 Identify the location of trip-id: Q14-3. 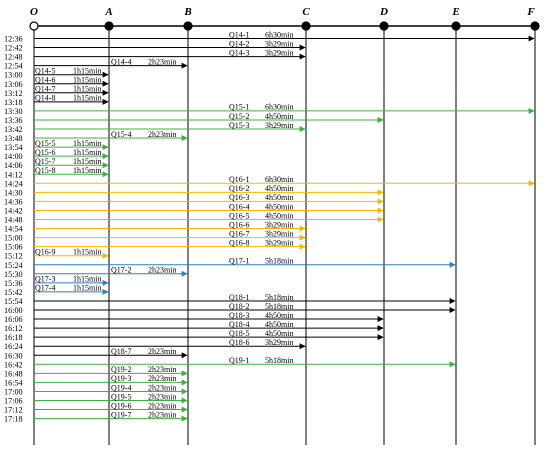
(239, 52).